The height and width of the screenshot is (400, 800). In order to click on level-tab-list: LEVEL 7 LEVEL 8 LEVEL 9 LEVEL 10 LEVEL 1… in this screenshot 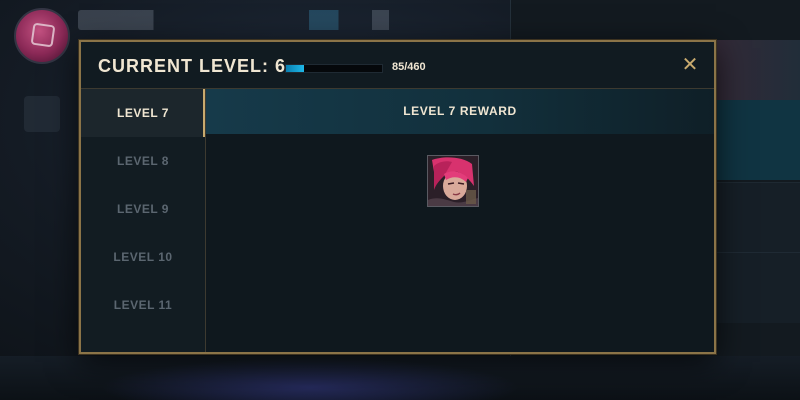, I will do `click(143, 220)`.